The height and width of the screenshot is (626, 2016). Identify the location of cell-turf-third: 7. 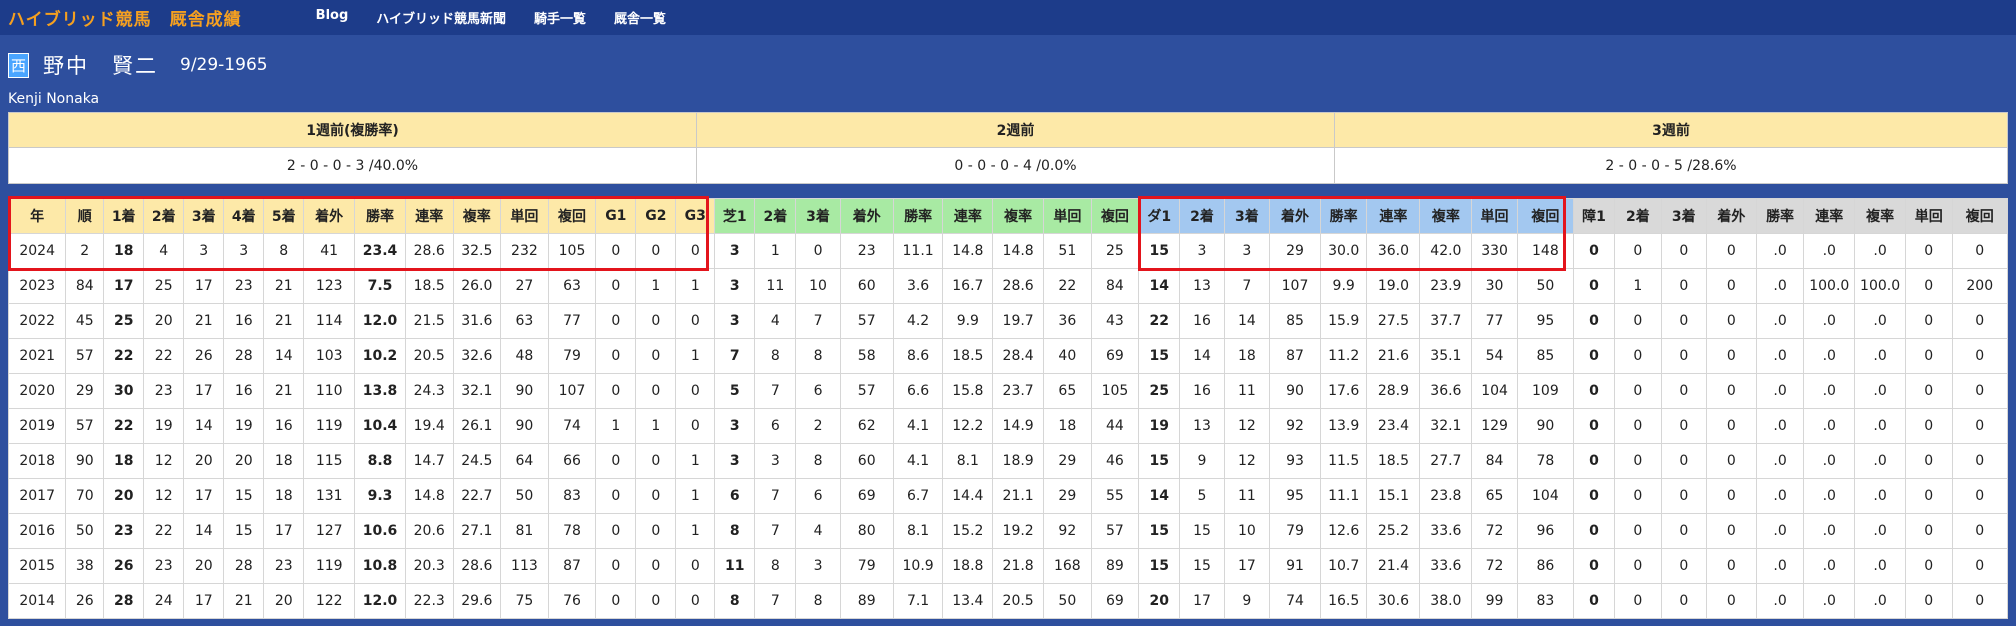
(818, 321).